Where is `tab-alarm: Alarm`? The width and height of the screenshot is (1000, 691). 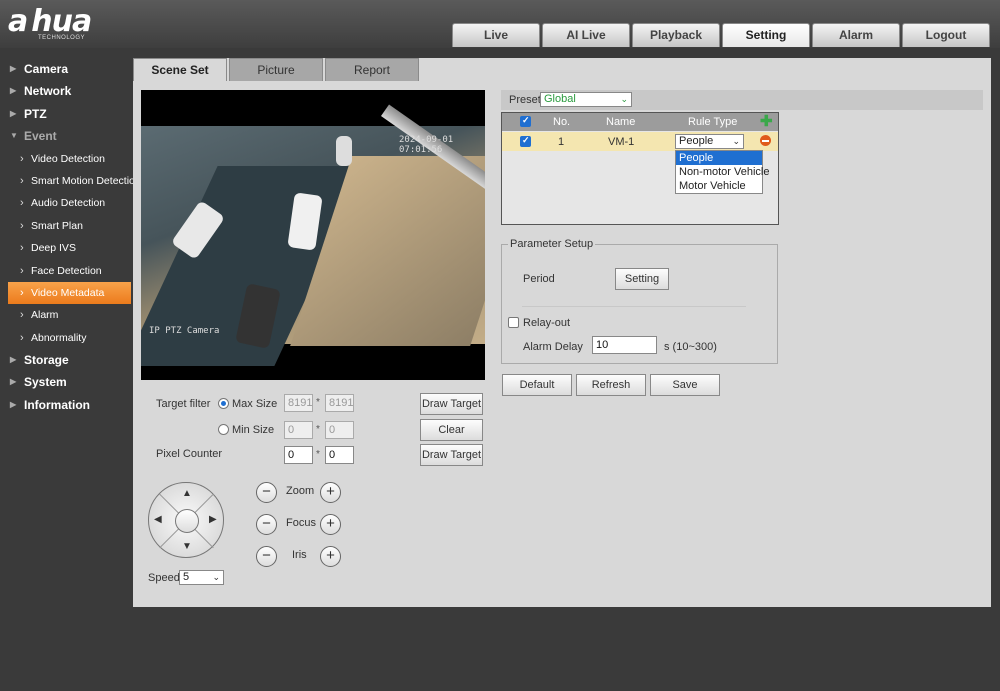
tab-alarm: Alarm is located at coordinates (856, 35).